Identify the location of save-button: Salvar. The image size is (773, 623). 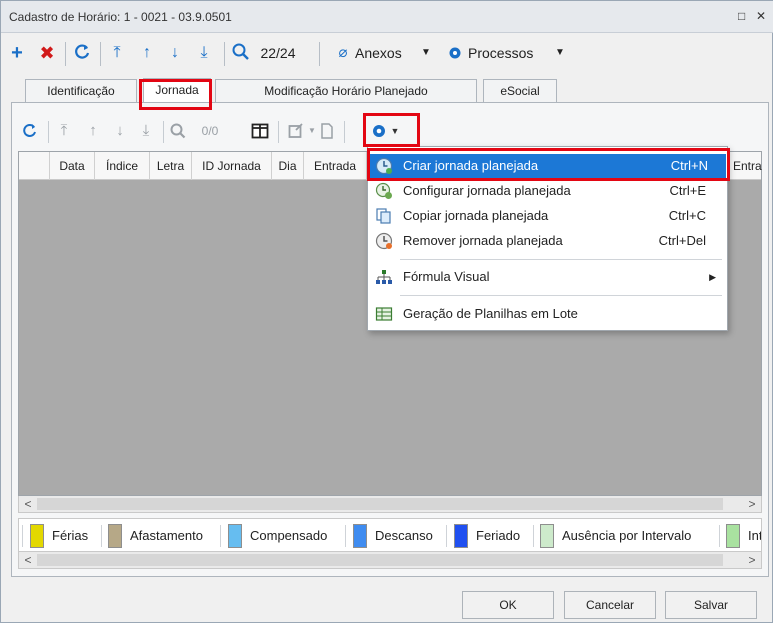
(711, 605).